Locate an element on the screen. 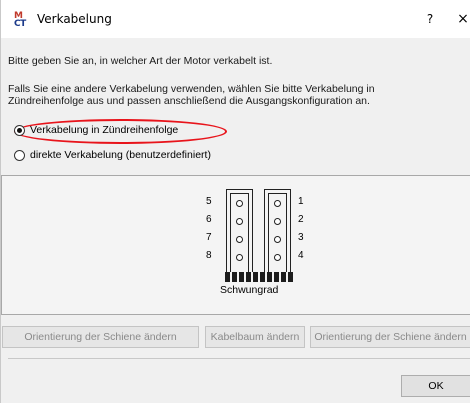 The height and width of the screenshot is (403, 470). radio-button-unselected is located at coordinates (19, 155).